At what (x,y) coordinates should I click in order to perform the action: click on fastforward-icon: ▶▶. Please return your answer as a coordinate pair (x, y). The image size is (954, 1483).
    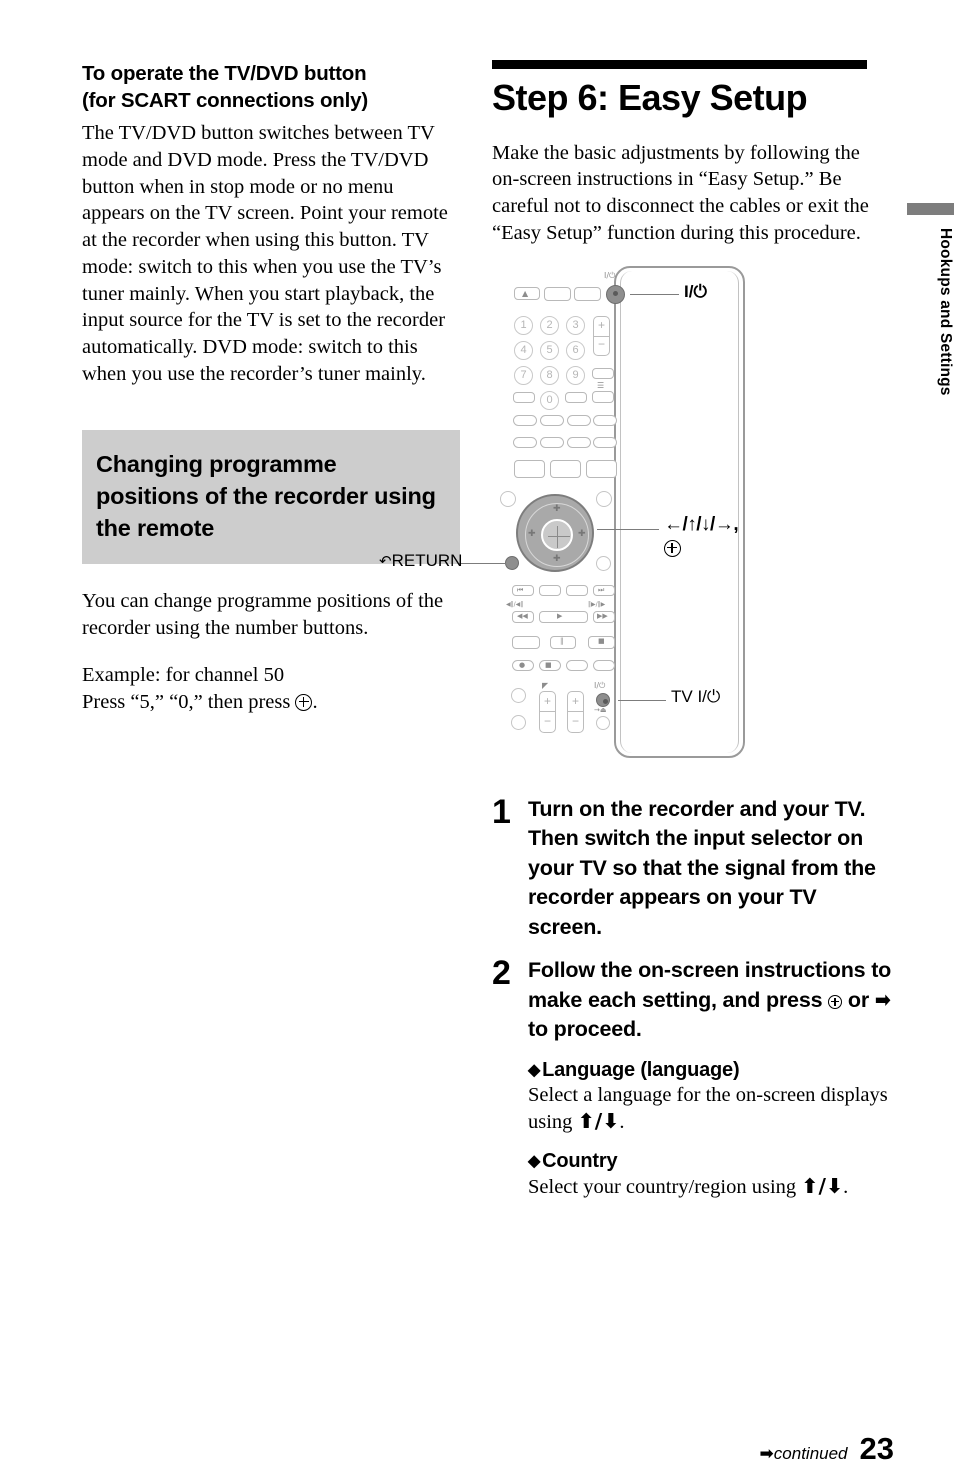
    Looking at the image, I should click on (602, 615).